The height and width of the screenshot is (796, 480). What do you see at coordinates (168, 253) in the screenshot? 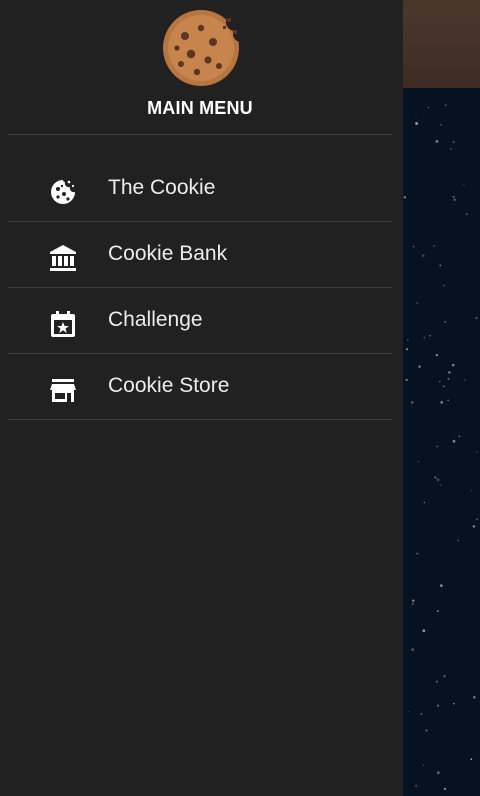
I see `menu-item-label: Cookie Bank` at bounding box center [168, 253].